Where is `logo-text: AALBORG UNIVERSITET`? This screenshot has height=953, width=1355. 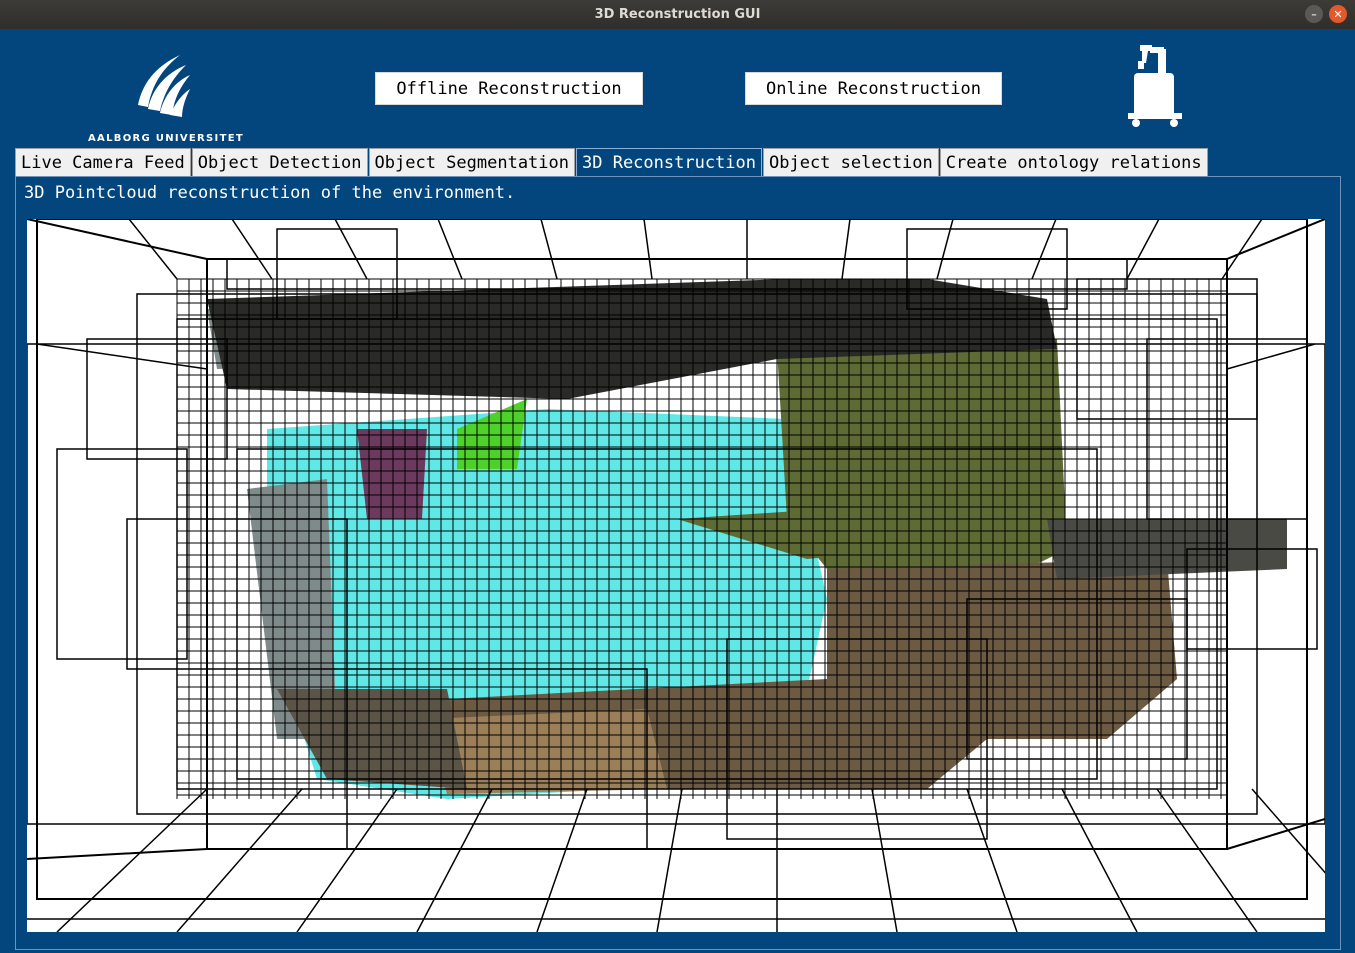
logo-text: AALBORG UNIVERSITET is located at coordinates (166, 138).